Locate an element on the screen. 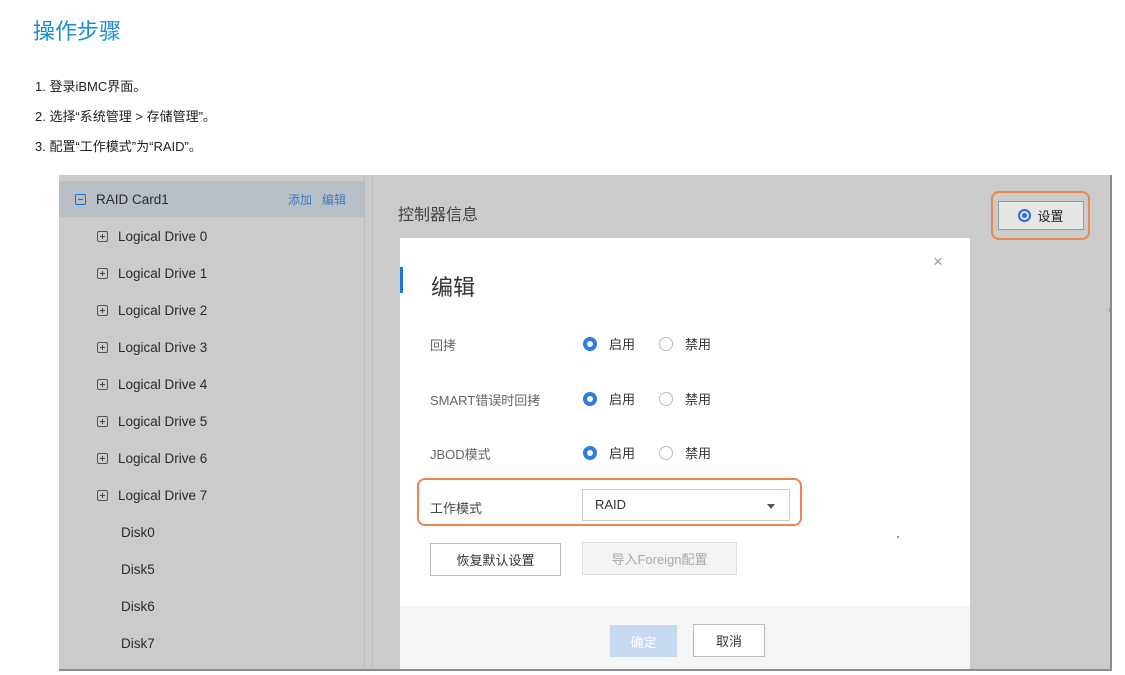  tree-item-label: Logical Drive 3 is located at coordinates (163, 347).